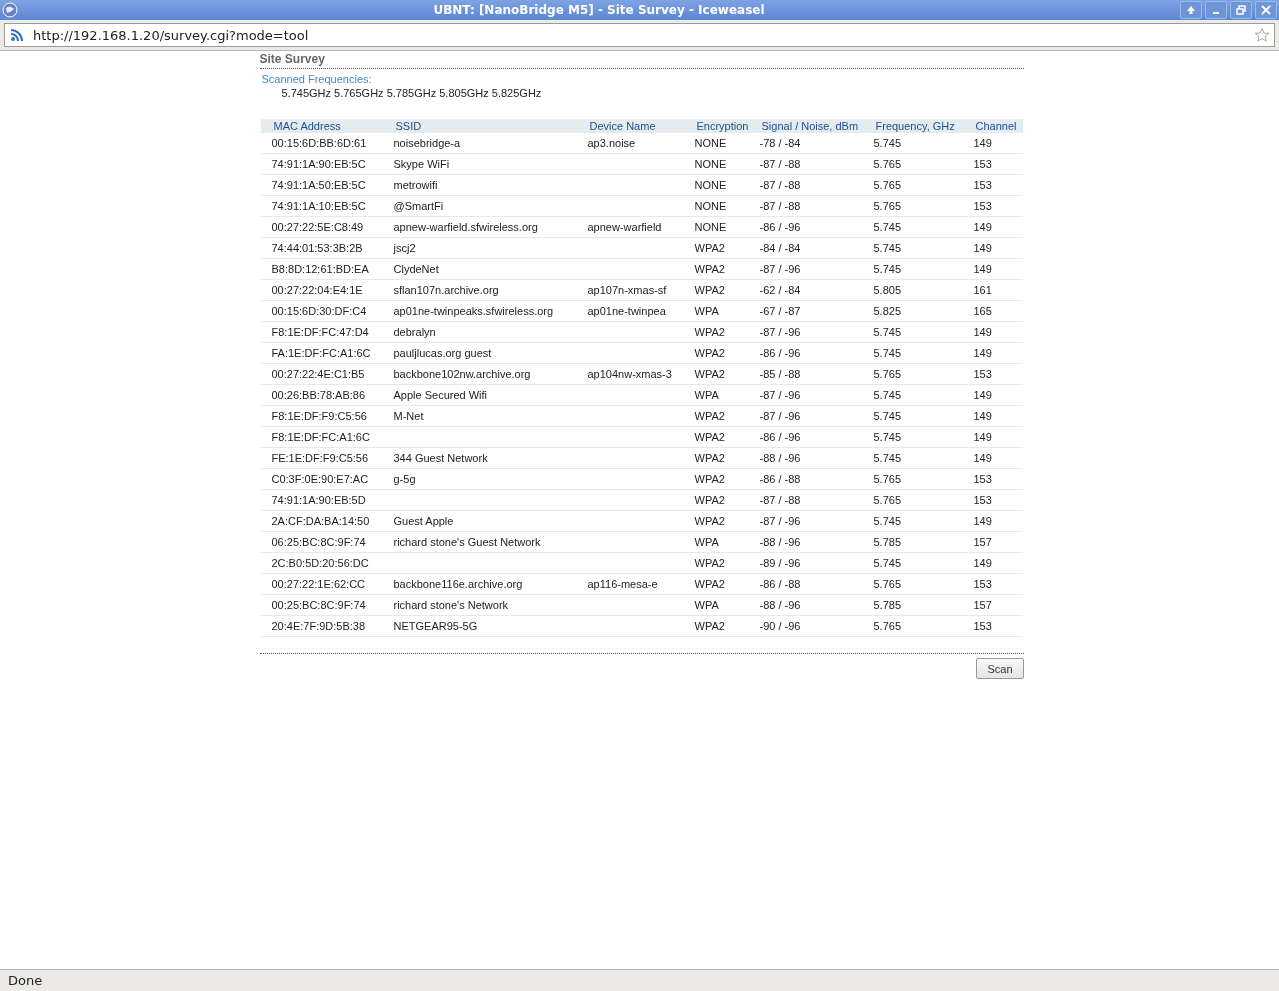 This screenshot has width=1279, height=991. I want to click on table-cell: apnew-warfield, so click(624, 227).